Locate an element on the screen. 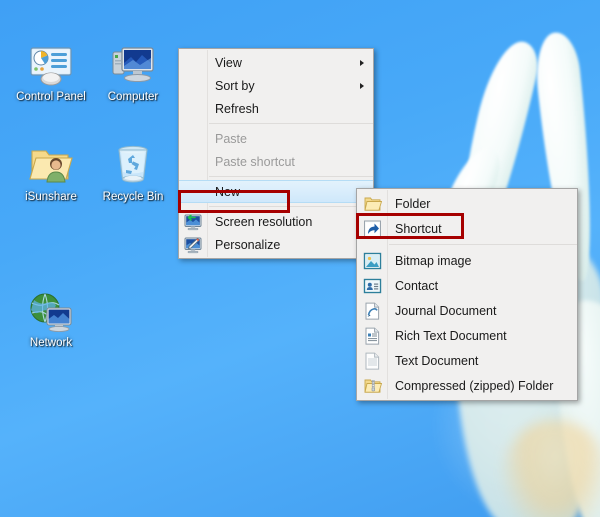  control-panel-icon is located at coordinates (51, 65).